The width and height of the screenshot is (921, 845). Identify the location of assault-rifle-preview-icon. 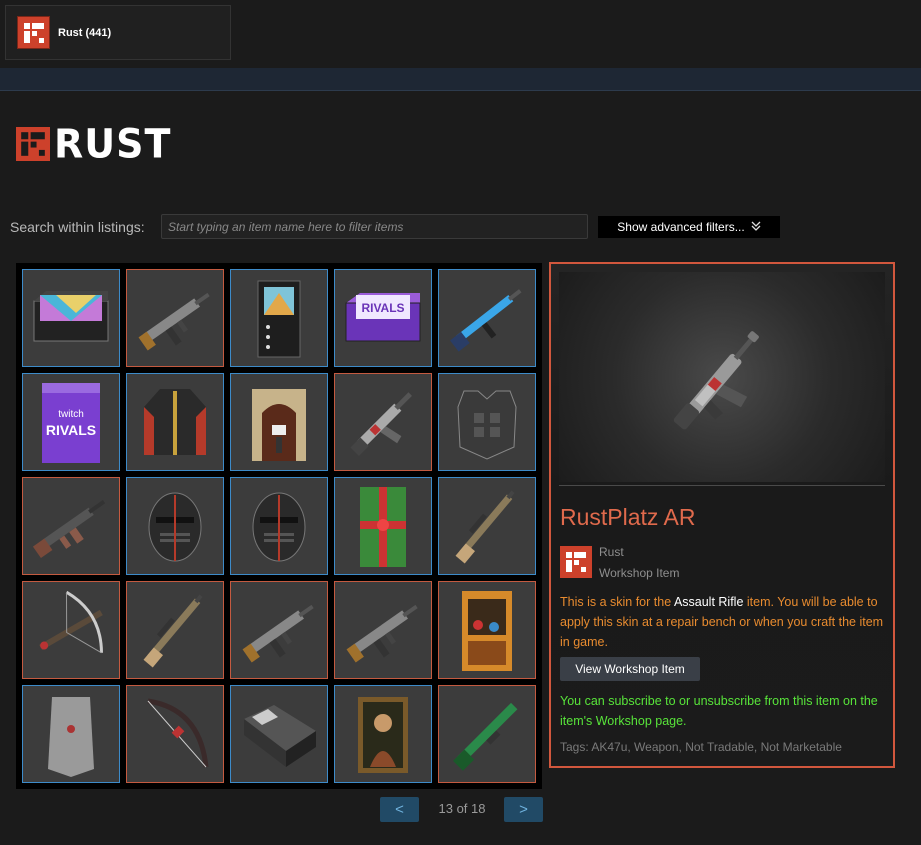
(716, 380).